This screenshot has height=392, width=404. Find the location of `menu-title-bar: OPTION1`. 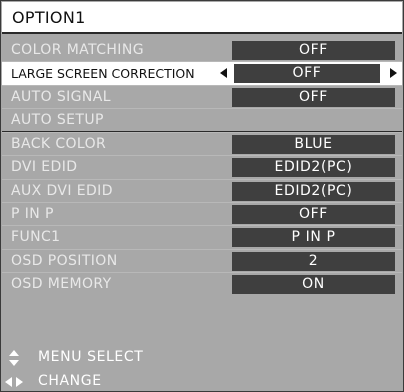

menu-title-bar: OPTION1 is located at coordinates (202, 18).